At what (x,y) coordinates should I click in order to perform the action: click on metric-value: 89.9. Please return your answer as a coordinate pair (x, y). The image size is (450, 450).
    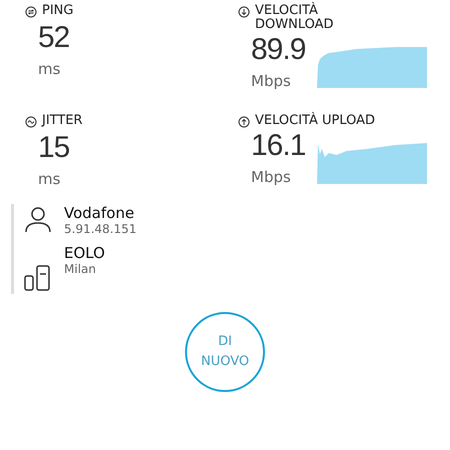
    Looking at the image, I should click on (278, 50).